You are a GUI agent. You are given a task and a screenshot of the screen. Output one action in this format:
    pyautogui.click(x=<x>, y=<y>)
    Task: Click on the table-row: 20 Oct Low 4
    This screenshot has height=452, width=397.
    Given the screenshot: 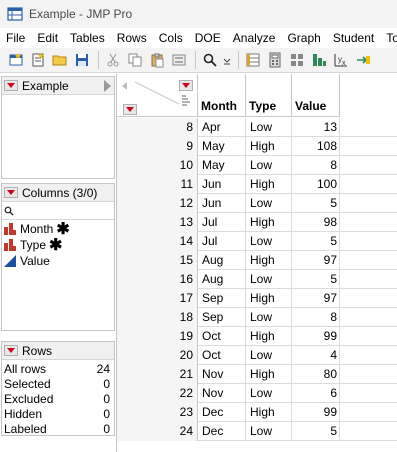 What is the action you would take?
    pyautogui.click(x=257, y=355)
    